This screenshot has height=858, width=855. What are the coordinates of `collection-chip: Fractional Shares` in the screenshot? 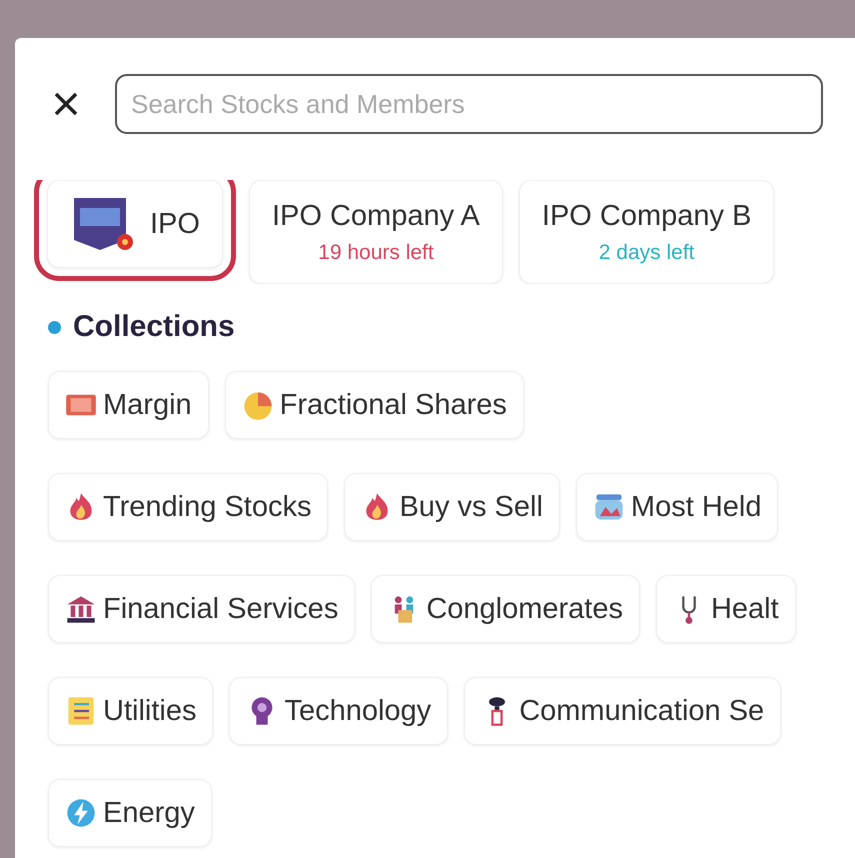 It's located at (374, 405).